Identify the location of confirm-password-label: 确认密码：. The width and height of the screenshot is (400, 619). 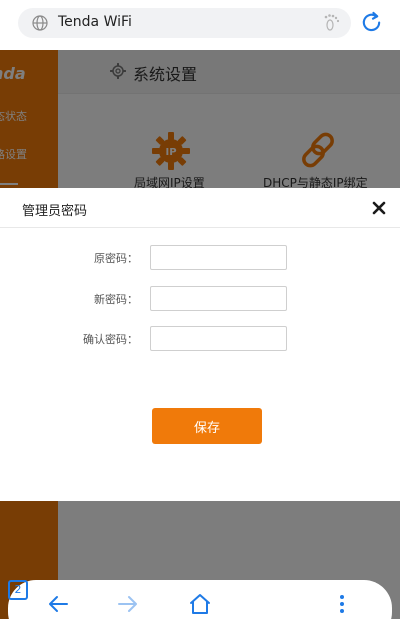
(110, 339).